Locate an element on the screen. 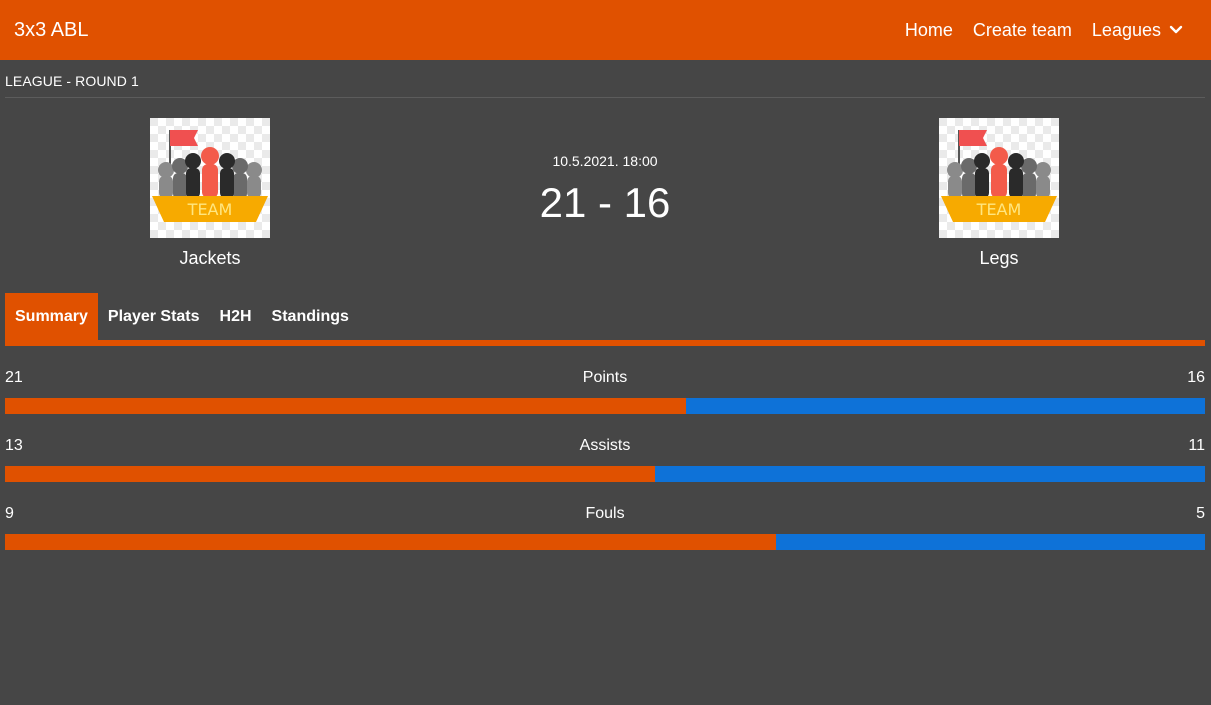 The image size is (1211, 705). nav-create-team-label: Create team is located at coordinates (1022, 29).